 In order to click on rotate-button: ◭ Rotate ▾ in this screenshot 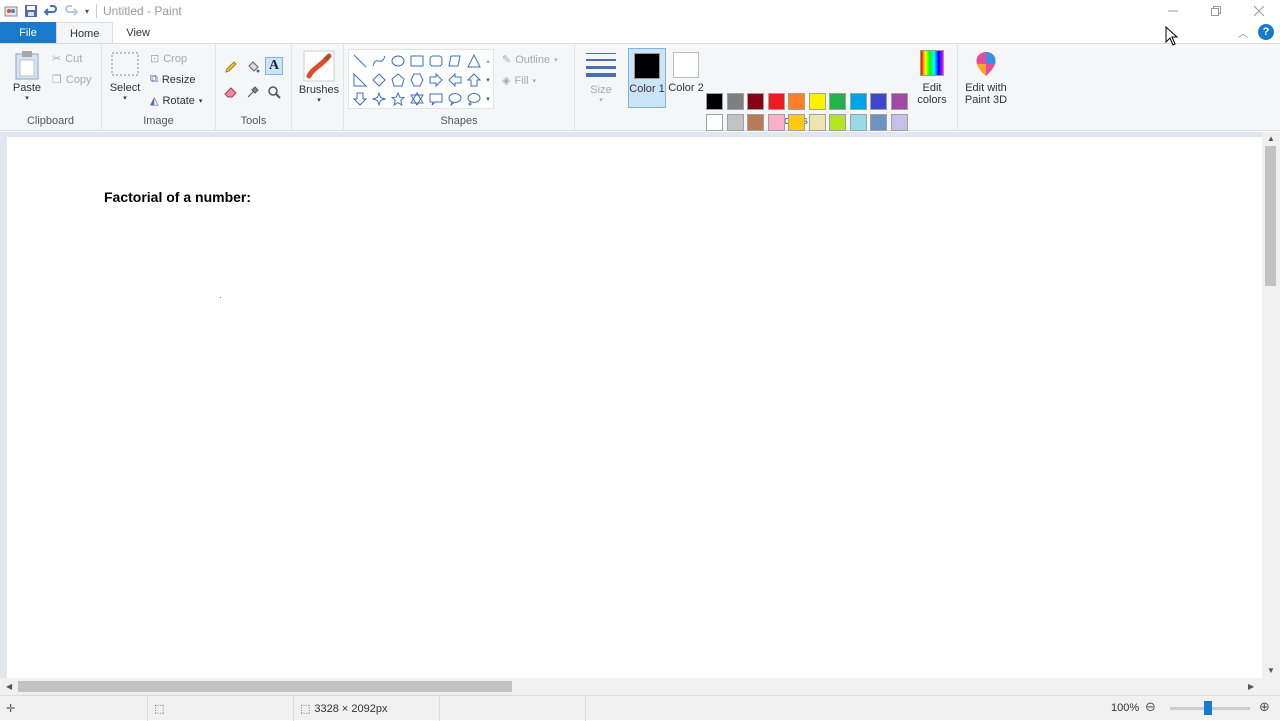, I will do `click(176, 101)`.